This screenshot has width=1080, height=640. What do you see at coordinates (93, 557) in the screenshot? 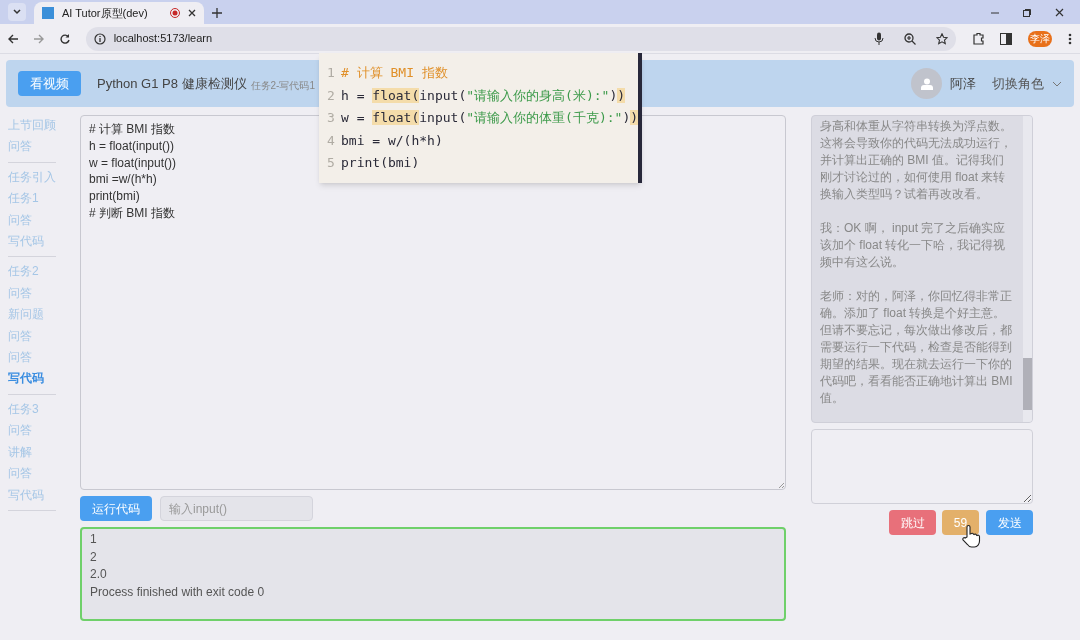
I see `output-line: 2` at bounding box center [93, 557].